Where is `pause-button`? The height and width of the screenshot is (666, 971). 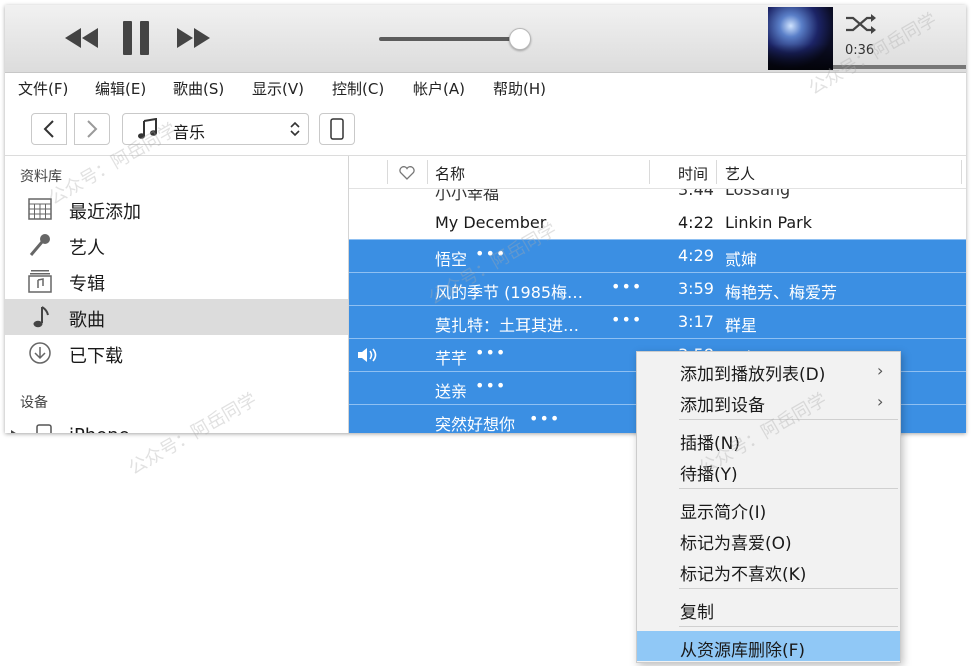 pause-button is located at coordinates (136, 38).